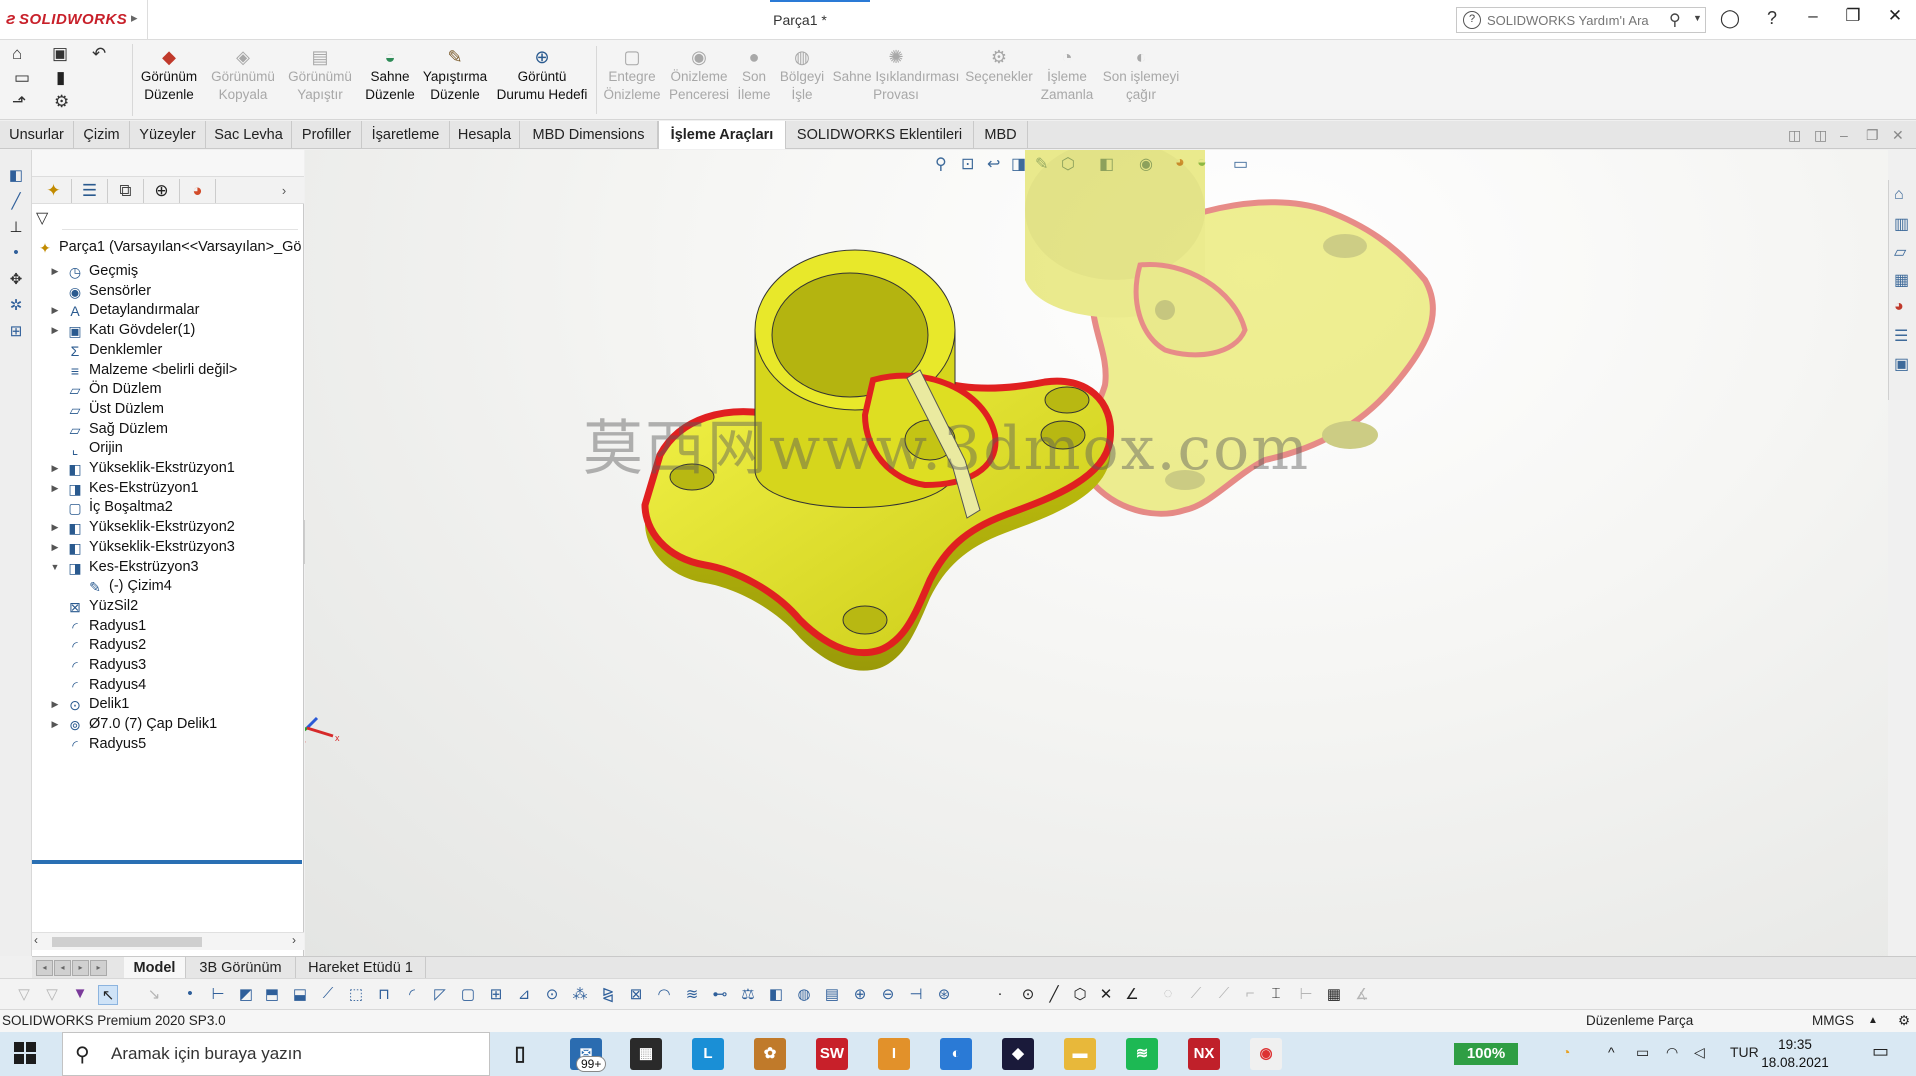  I want to click on dome-tool-icon: ◠, so click(664, 994).